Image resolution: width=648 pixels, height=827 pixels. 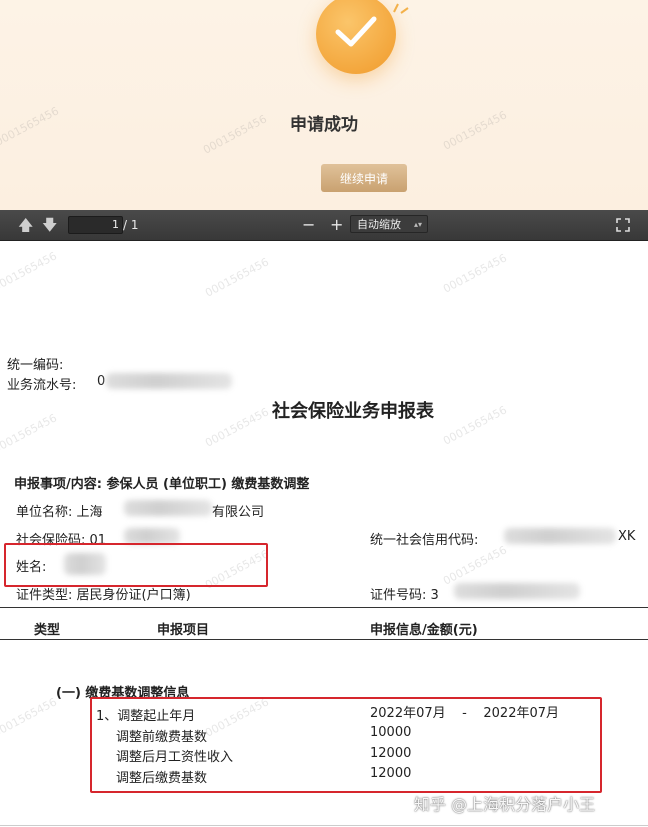 I want to click on continue-apply-button: 继续申请, so click(x=364, y=178).